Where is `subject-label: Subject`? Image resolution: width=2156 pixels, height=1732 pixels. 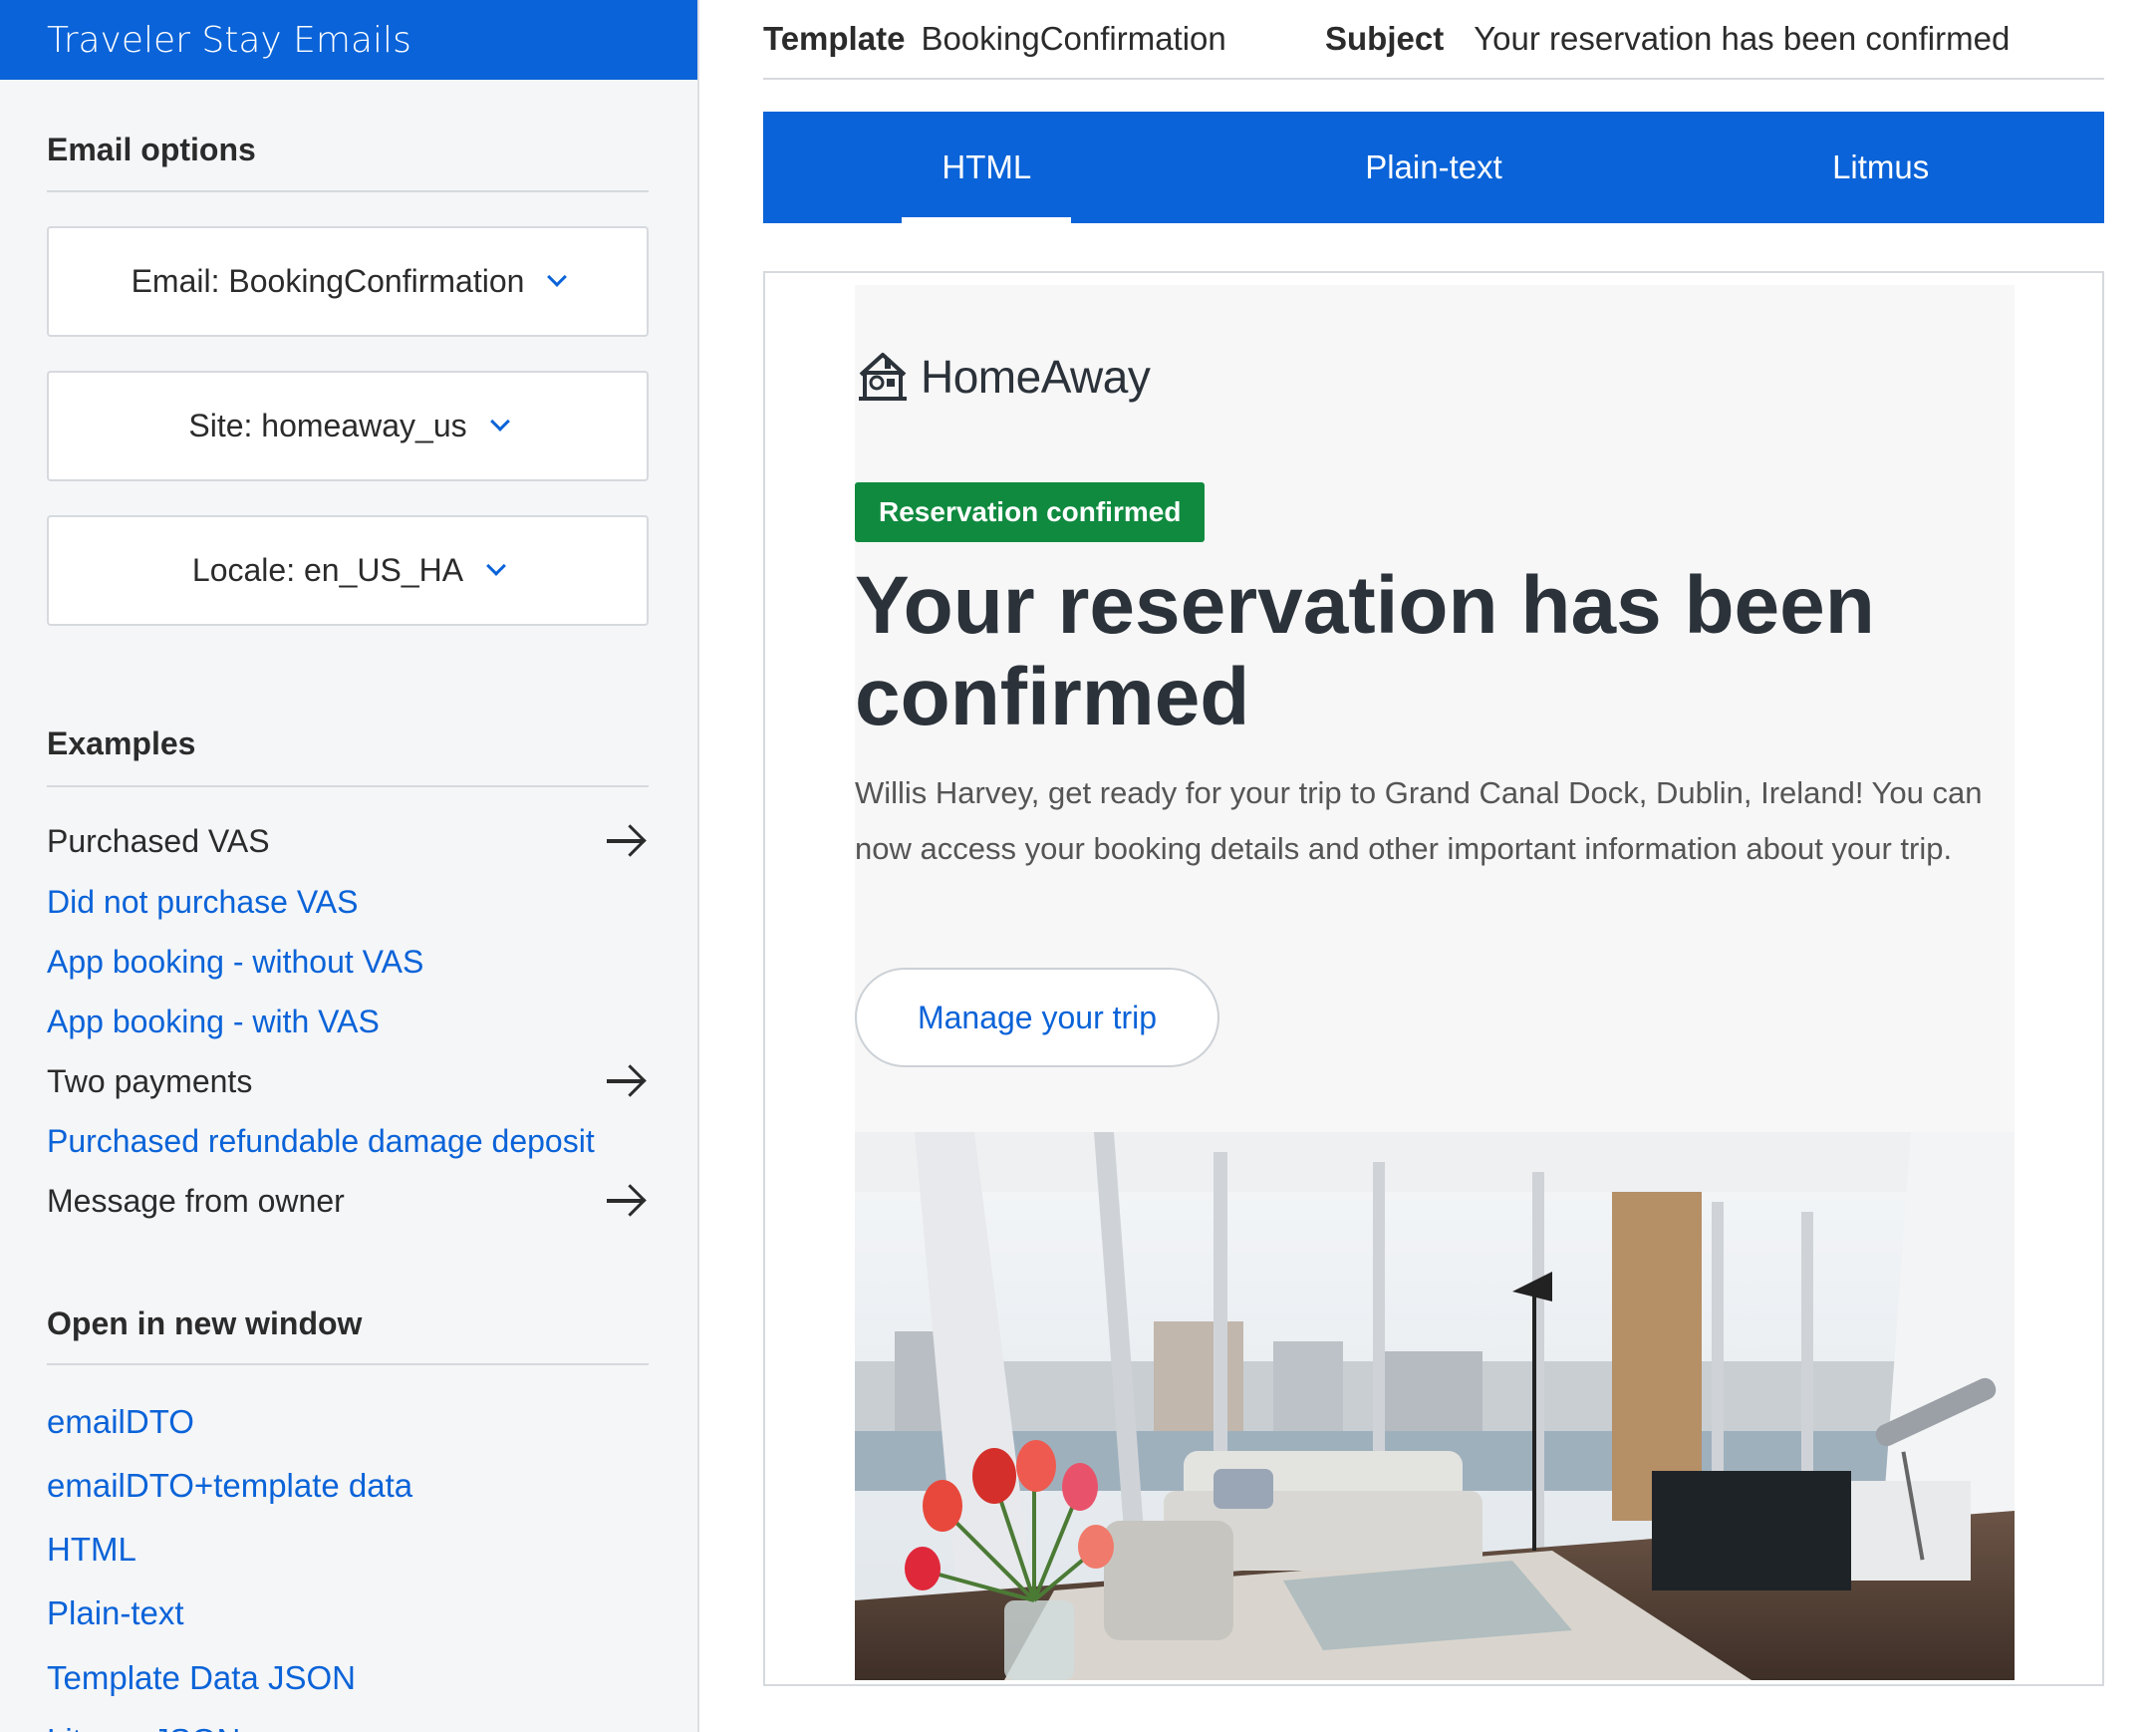
subject-label: Subject is located at coordinates (1385, 38).